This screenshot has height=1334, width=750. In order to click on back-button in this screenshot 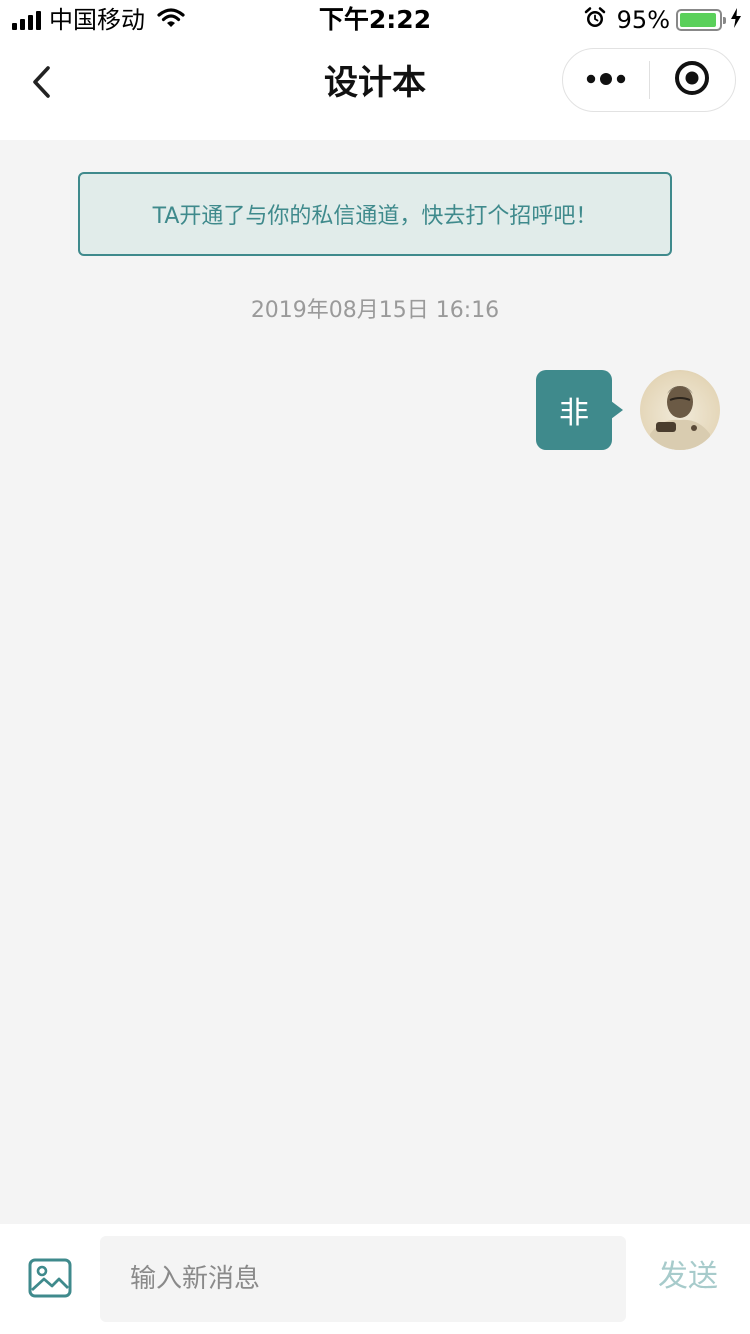, I will do `click(42, 84)`.